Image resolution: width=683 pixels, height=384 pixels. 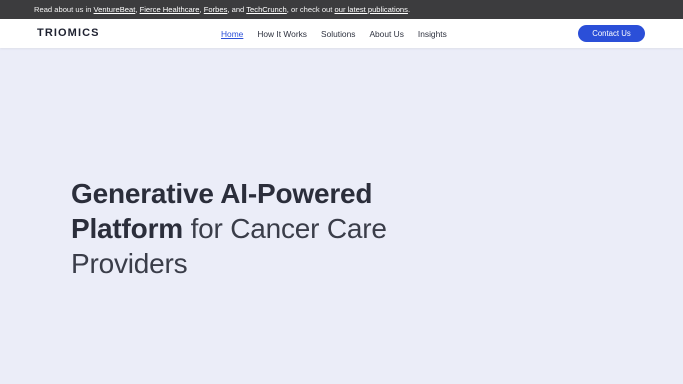 What do you see at coordinates (266, 9) in the screenshot?
I see `techcrunch-link: TechCrunch` at bounding box center [266, 9].